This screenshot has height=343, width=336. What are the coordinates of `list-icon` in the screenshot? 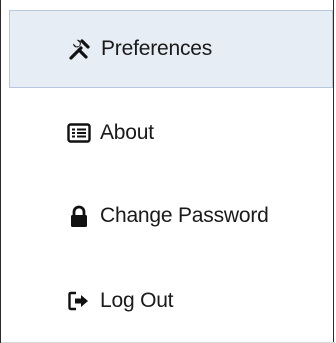 It's located at (79, 133).